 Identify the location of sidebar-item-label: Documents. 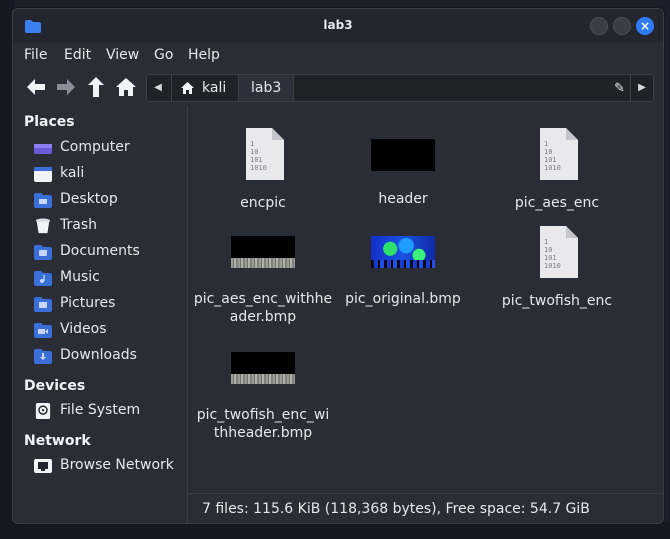
(100, 251).